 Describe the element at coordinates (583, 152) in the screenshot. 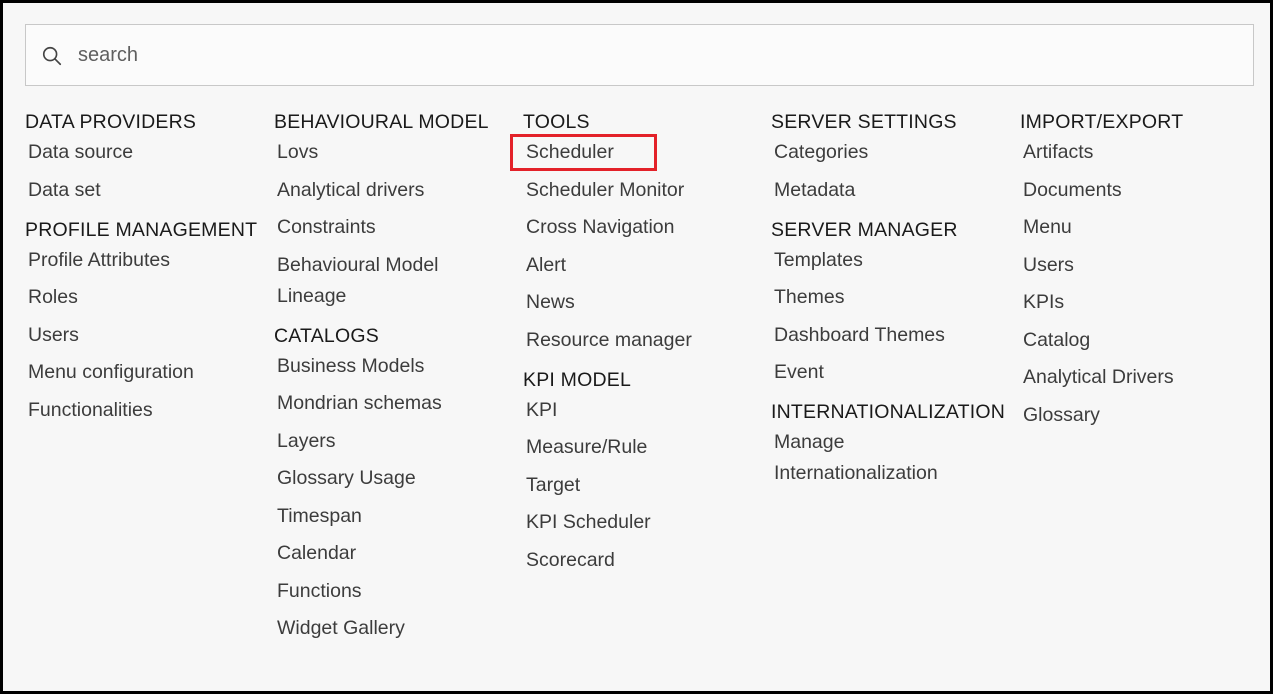

I see `menu-item-scheduler: Scheduler` at that location.